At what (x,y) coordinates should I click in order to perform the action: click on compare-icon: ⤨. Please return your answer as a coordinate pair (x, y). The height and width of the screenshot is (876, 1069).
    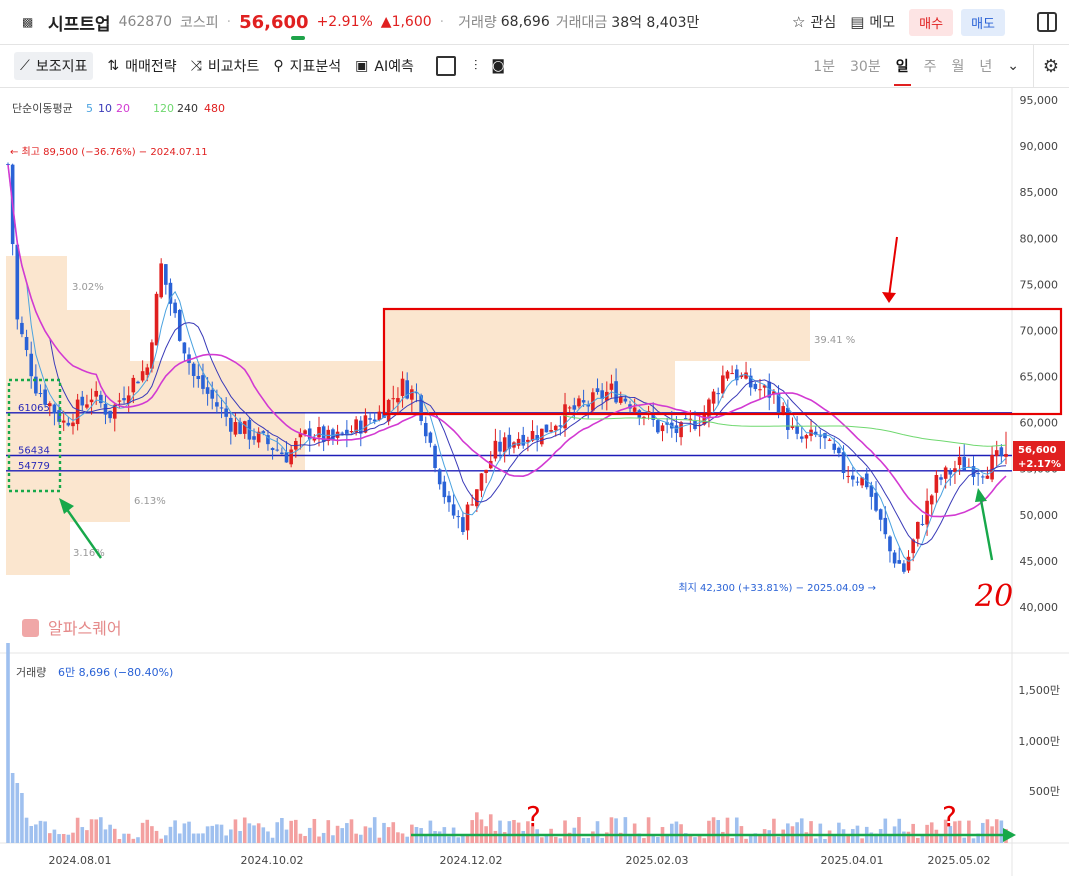
    Looking at the image, I should click on (196, 66).